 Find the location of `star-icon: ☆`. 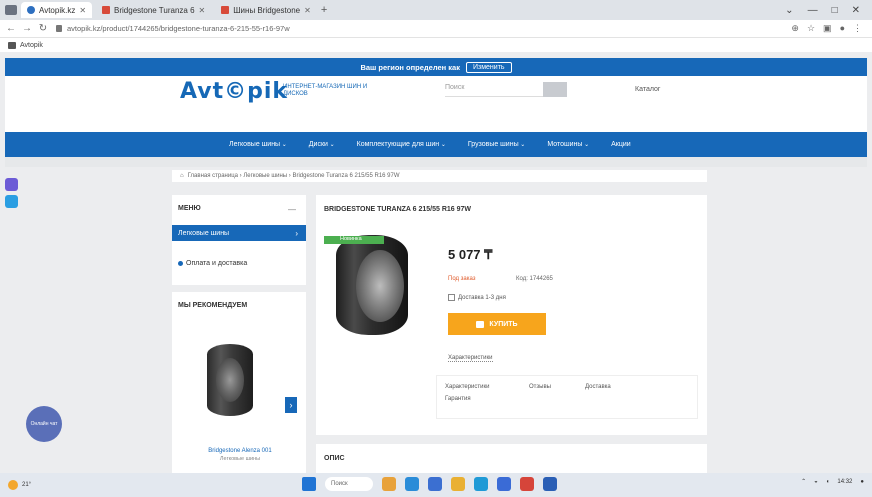

star-icon: ☆ is located at coordinates (811, 28).